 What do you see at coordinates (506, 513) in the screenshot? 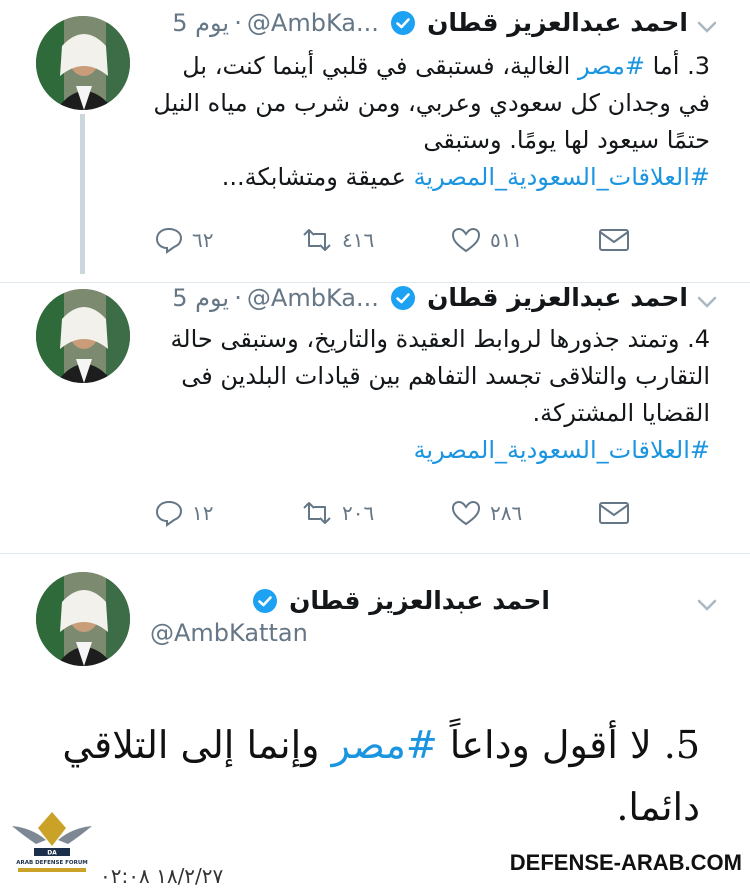
I see `like-count: ٢٨٦` at bounding box center [506, 513].